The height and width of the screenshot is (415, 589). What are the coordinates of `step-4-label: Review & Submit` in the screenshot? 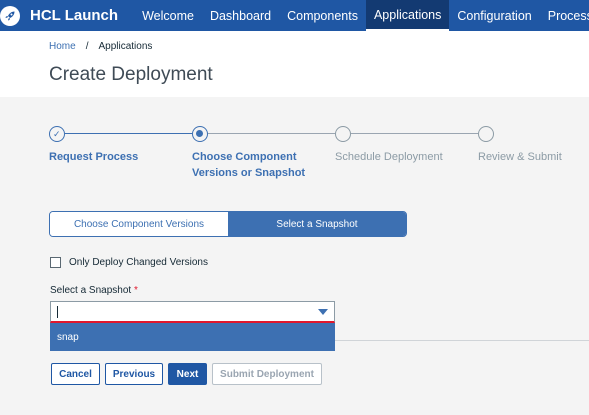 It's located at (520, 157).